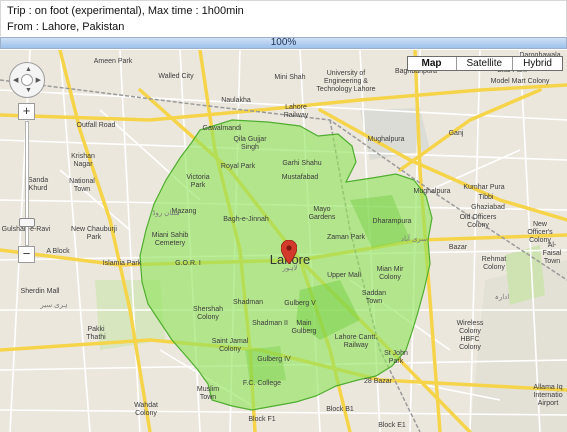 This screenshot has height=432, width=567. Describe the element at coordinates (262, 383) in the screenshot. I see `map-label-fc-college: F.C. College` at that location.